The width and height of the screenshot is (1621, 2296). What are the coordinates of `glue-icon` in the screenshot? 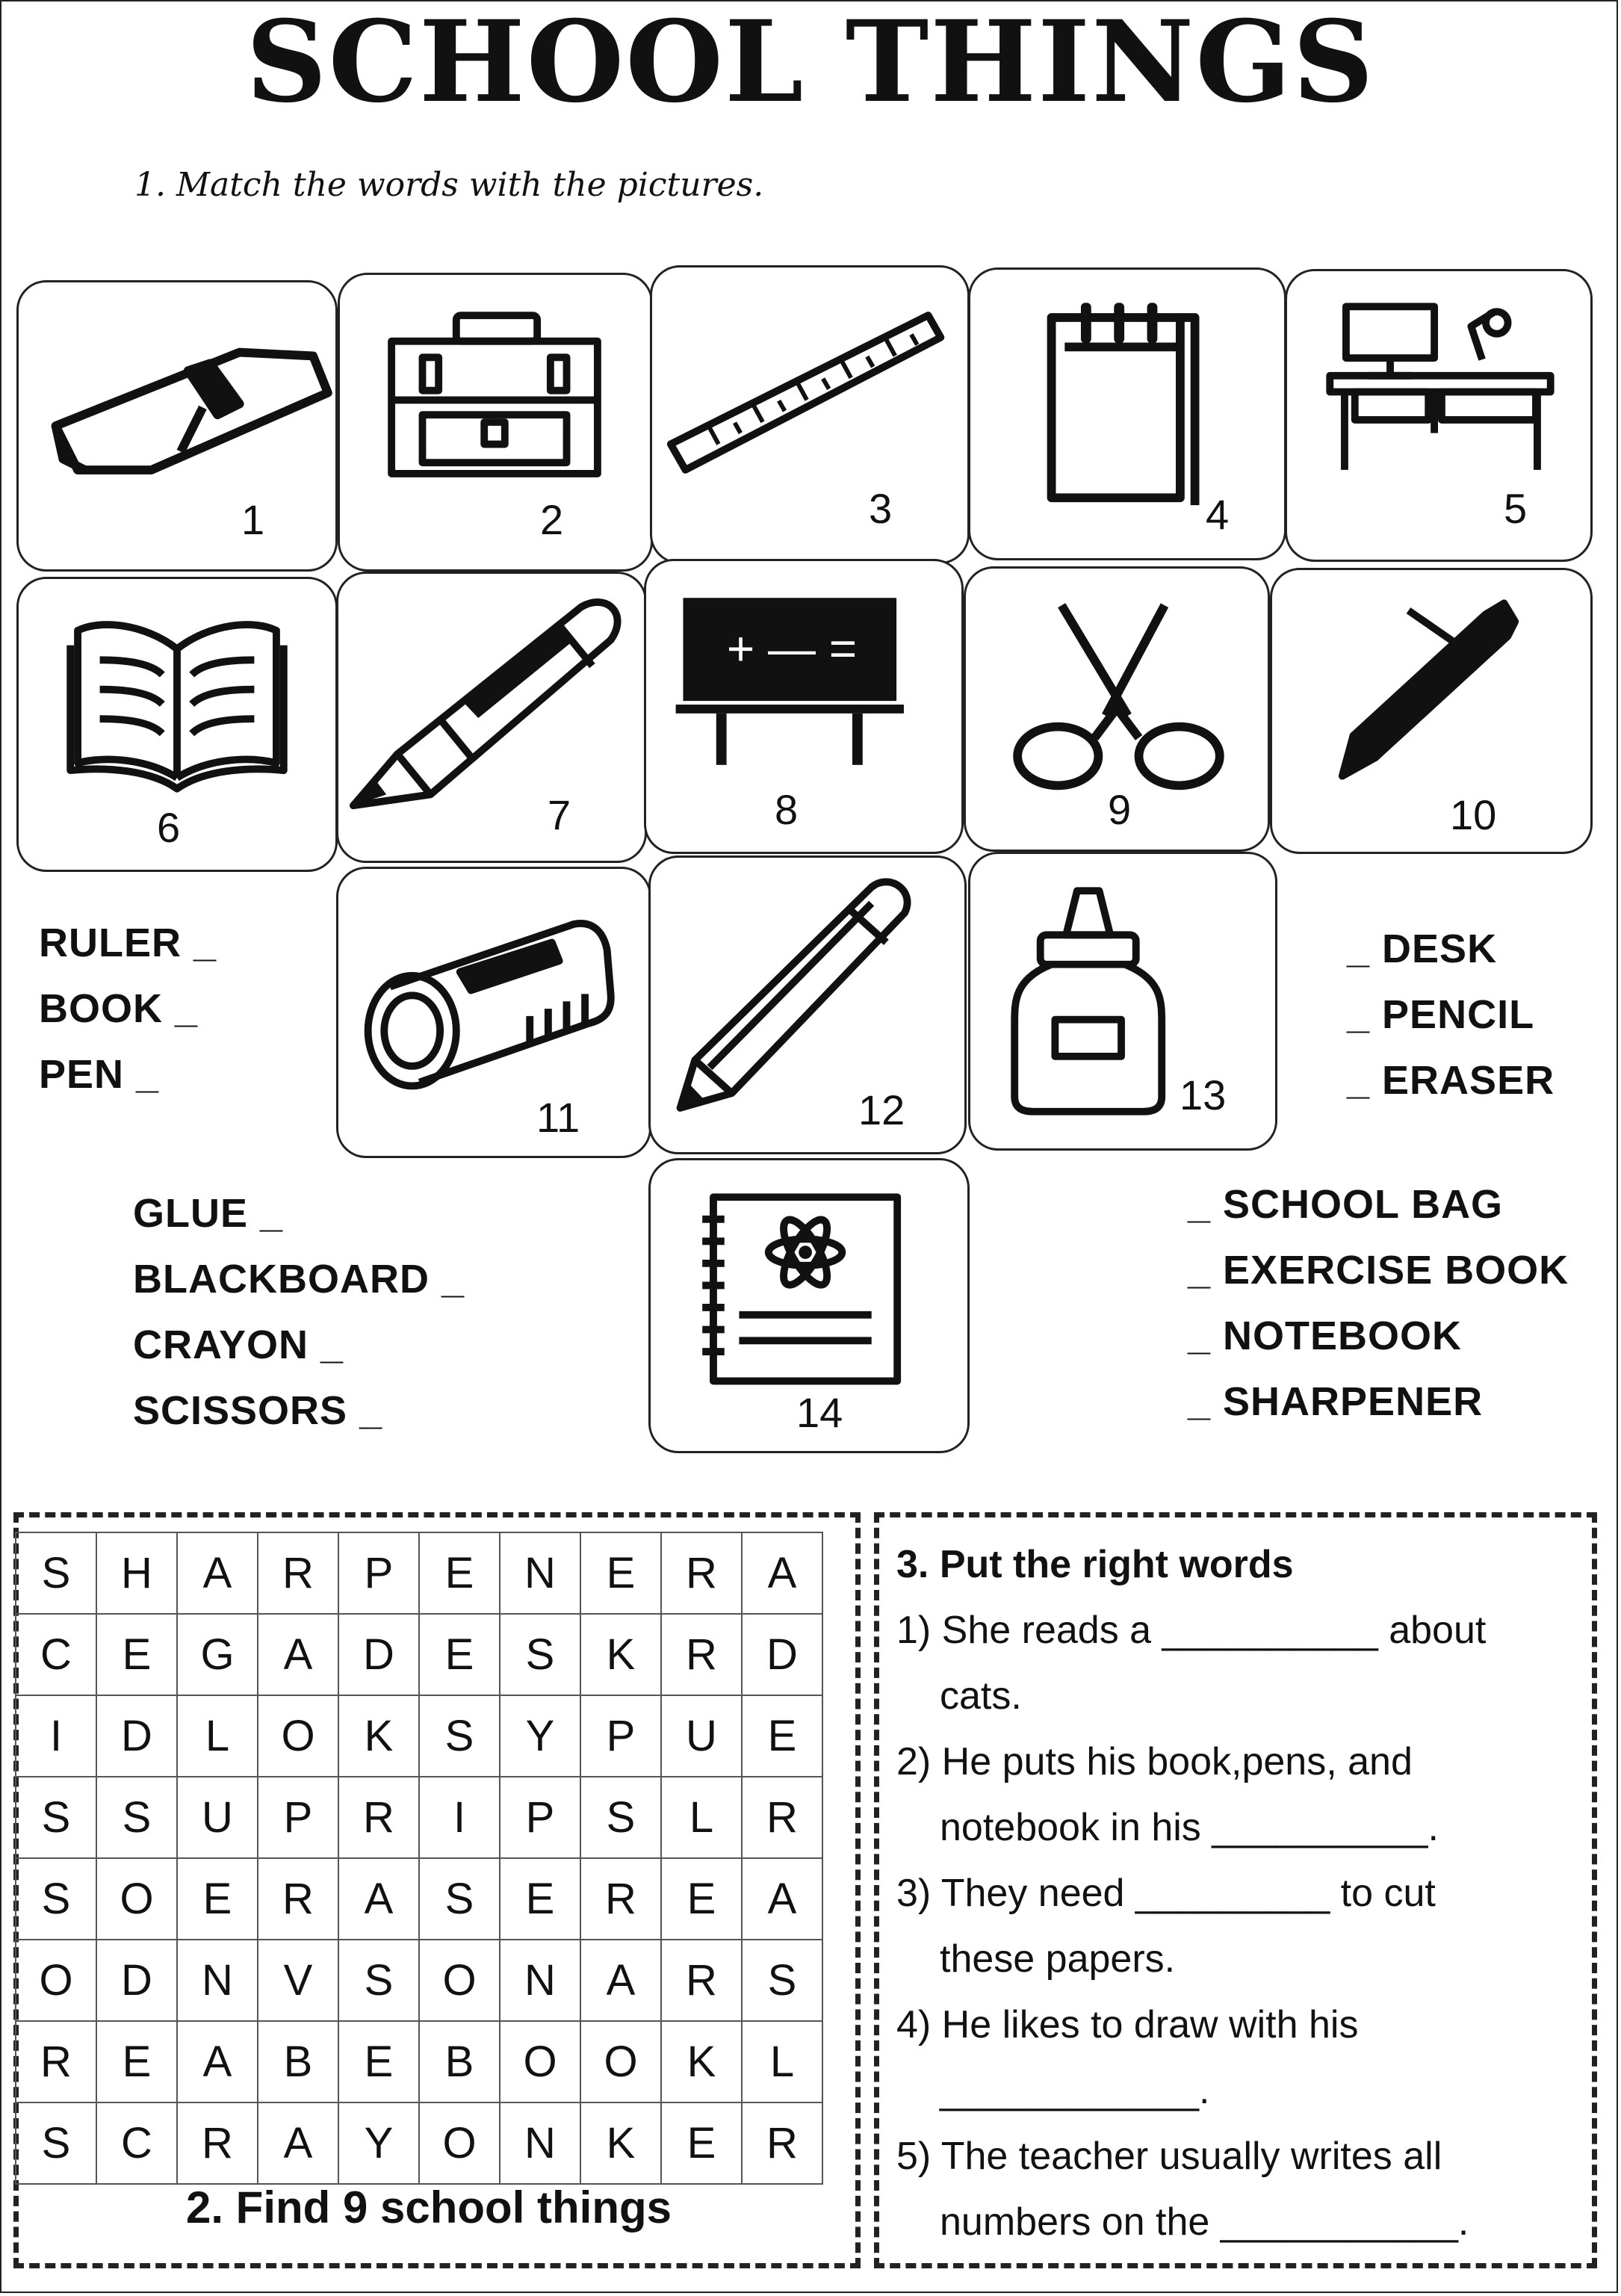 It's located at (1088, 1001).